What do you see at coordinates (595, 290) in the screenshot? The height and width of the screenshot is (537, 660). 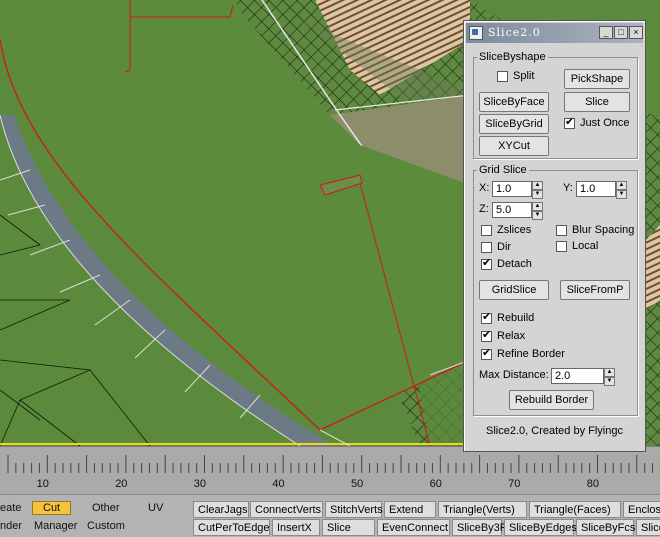 I see `slice-from-p-button: SliceFromP` at bounding box center [595, 290].